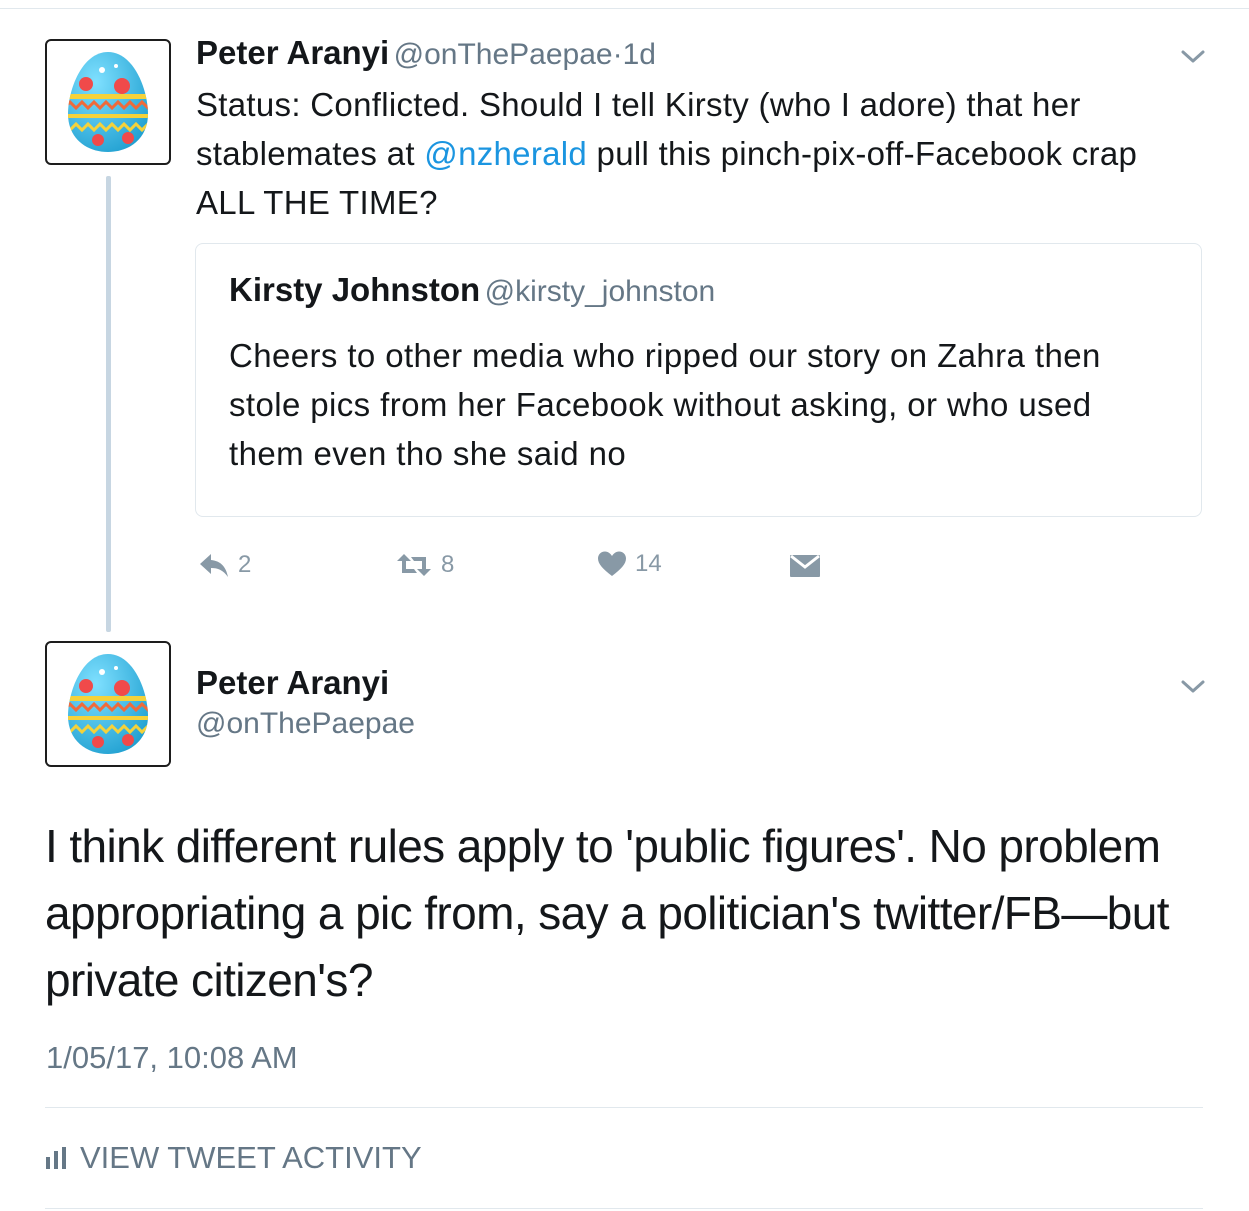  Describe the element at coordinates (214, 565) in the screenshot. I see `reply-icon` at that location.